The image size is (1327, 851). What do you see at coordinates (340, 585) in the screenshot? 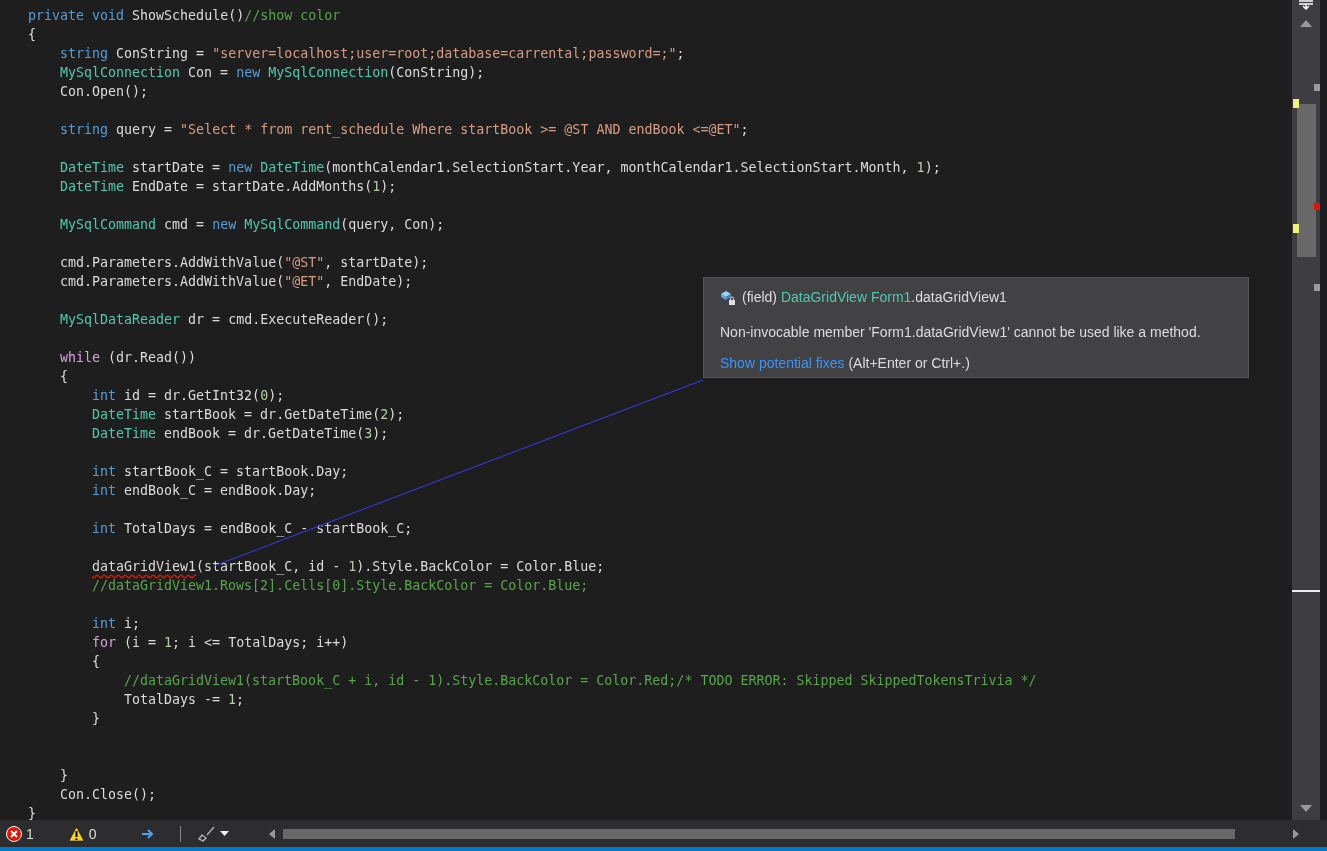
I see `code-line: //dataGridView1.Rows[2].Cells[0].Style.BackColor = Color.Blue;` at bounding box center [340, 585].